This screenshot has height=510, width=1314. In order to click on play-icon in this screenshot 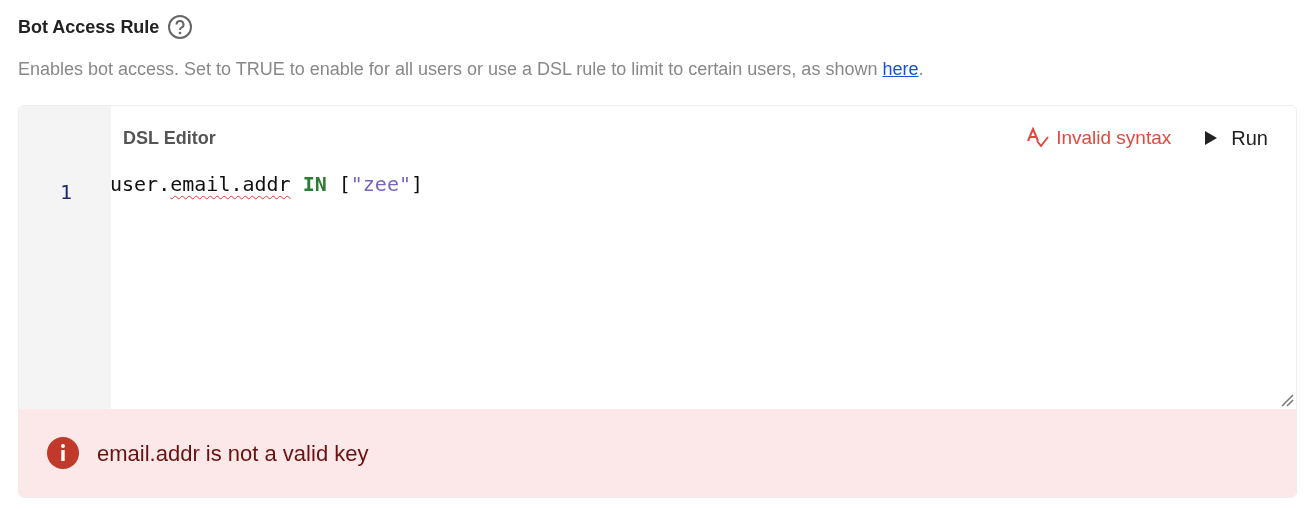, I will do `click(1211, 138)`.